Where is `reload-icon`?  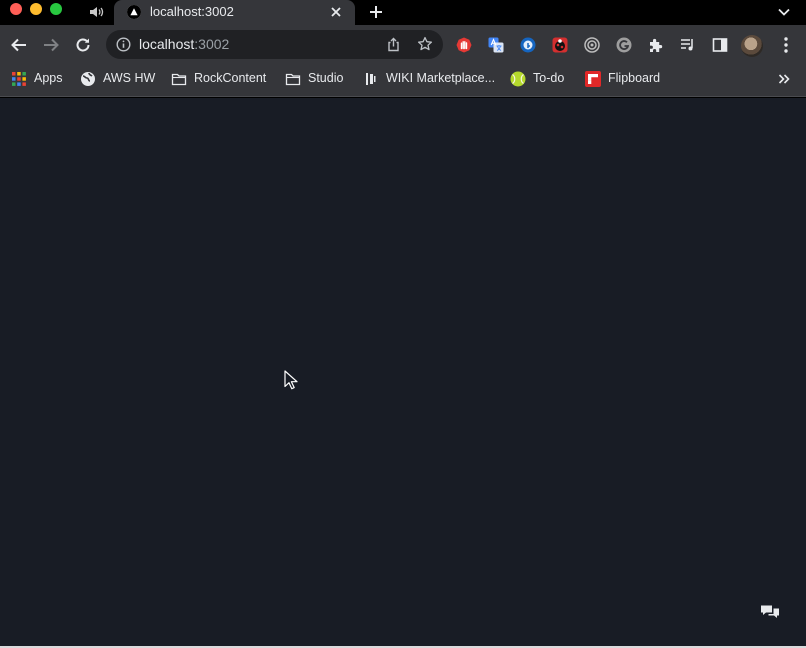 reload-icon is located at coordinates (83, 45).